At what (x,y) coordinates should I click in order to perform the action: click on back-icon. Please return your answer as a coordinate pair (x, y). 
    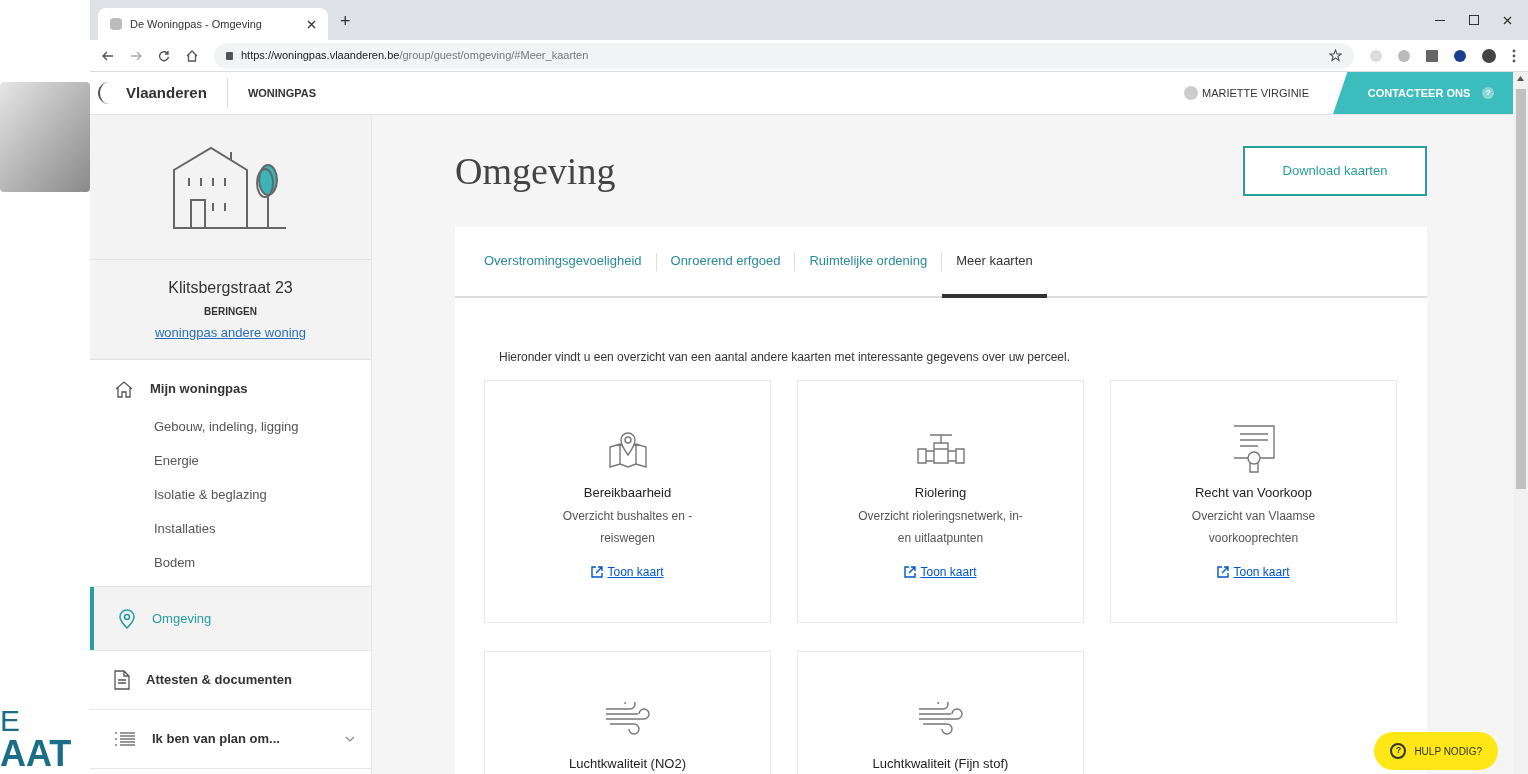
    Looking at the image, I should click on (108, 55).